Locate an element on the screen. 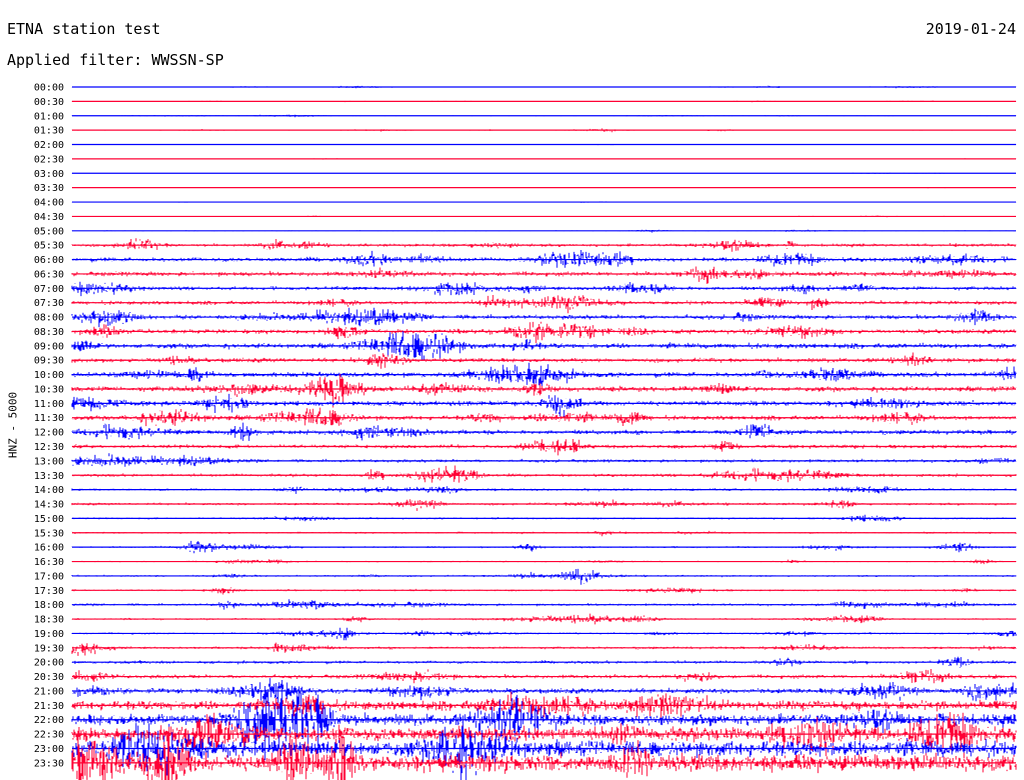 Image resolution: width=1024 pixels, height=780 pixels. time-tick-label: 14:00 is located at coordinates (49, 490).